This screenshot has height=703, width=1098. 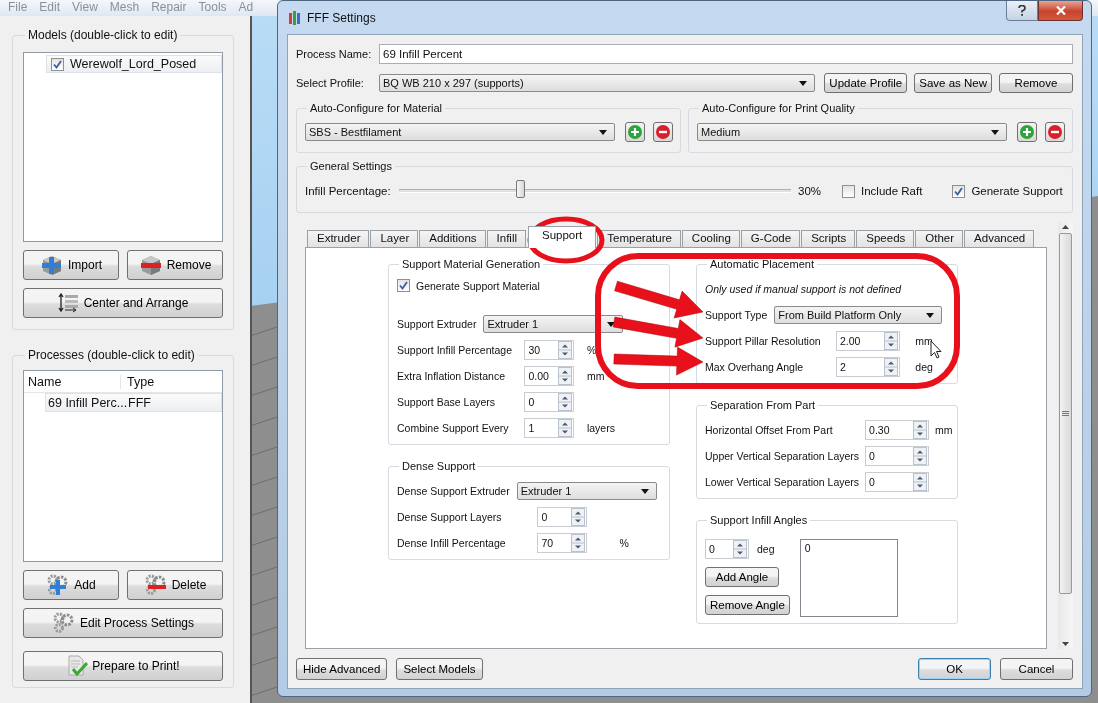 What do you see at coordinates (592, 350) in the screenshot?
I see `unit-label: %` at bounding box center [592, 350].